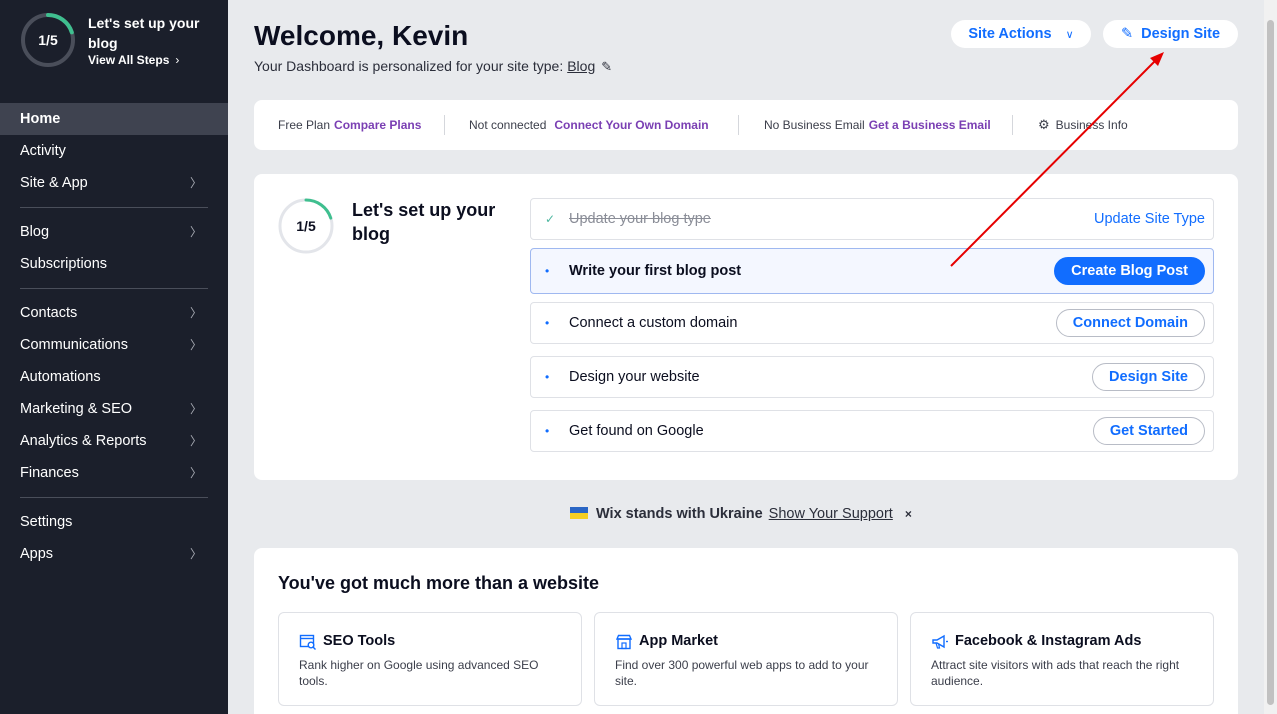 This screenshot has width=1277, height=714. I want to click on sidebar-item-marketing-seo: Marketing & SEO 〉, so click(114, 409).